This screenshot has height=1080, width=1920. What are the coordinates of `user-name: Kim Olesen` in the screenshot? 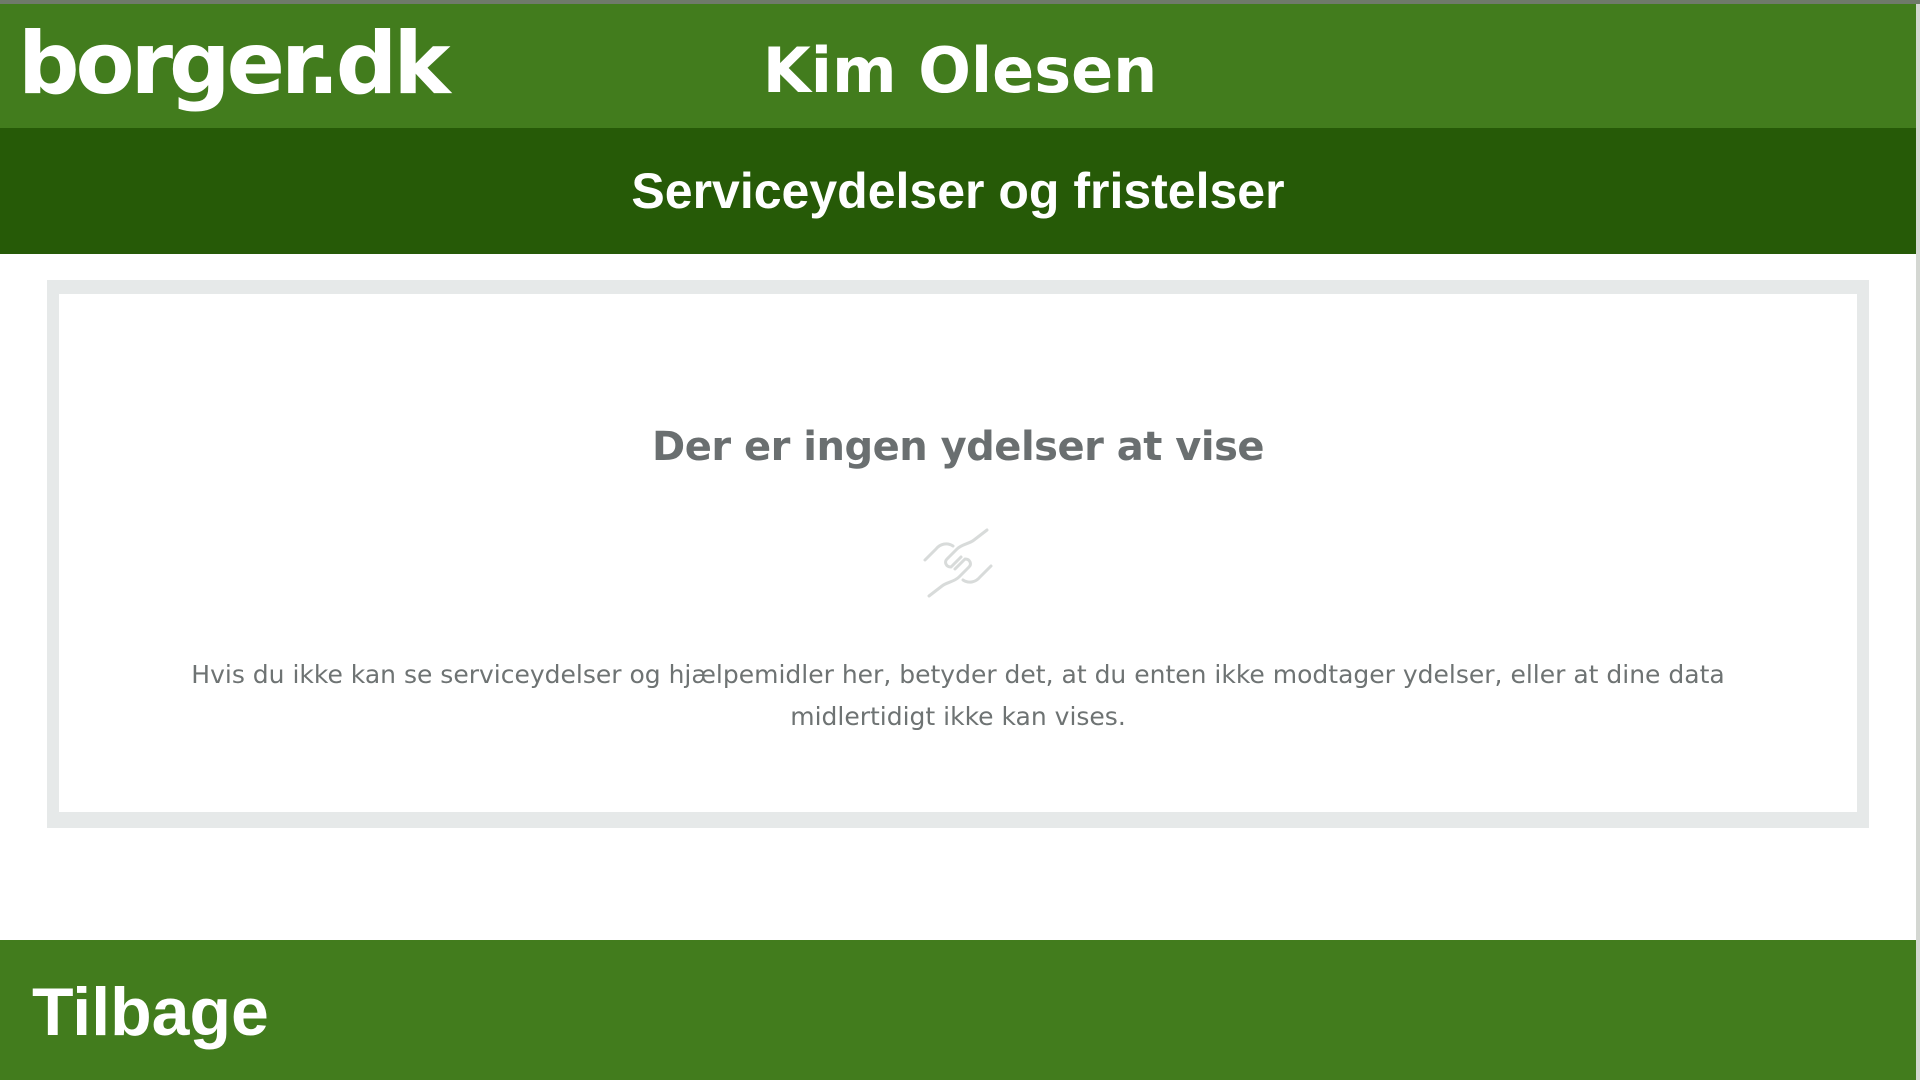 It's located at (960, 70).